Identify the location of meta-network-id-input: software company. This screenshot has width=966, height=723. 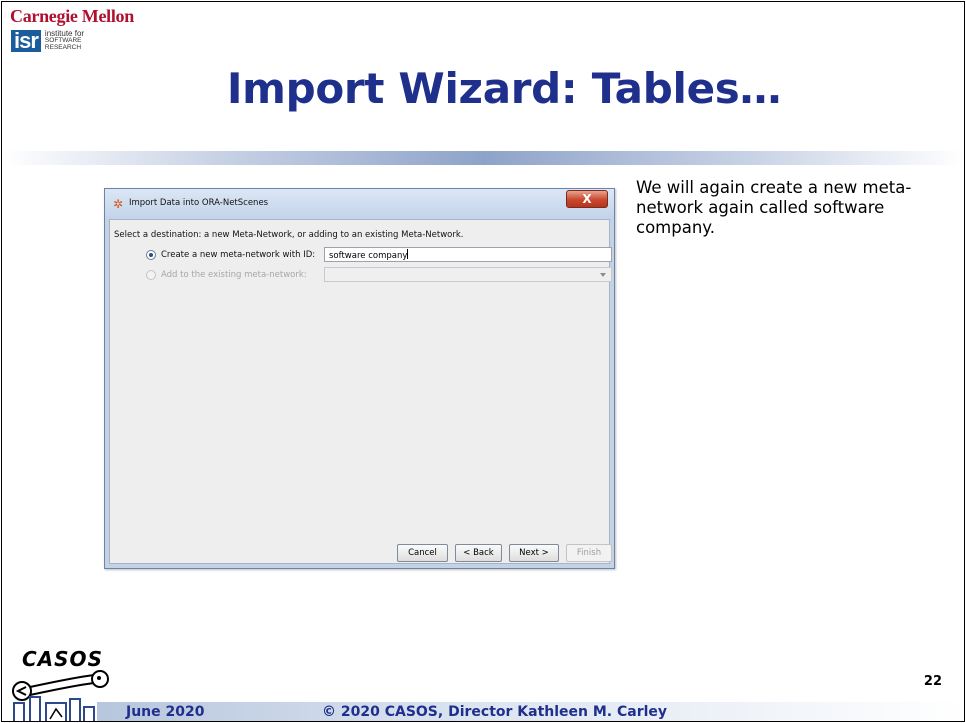
(468, 254).